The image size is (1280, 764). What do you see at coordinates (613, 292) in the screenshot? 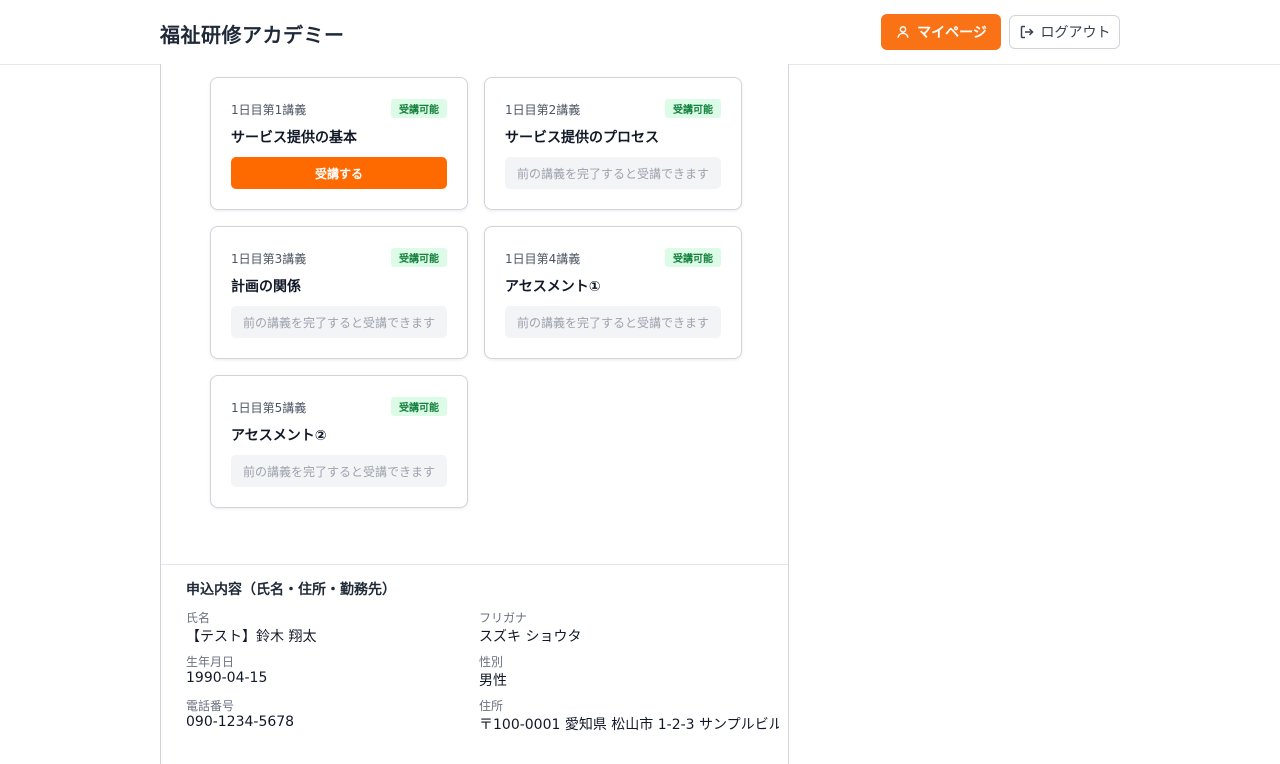
I see `lecture-card-4: 1日目第4講義 受講可能 アセスメント① 前の講義を完了すると受講できます` at bounding box center [613, 292].